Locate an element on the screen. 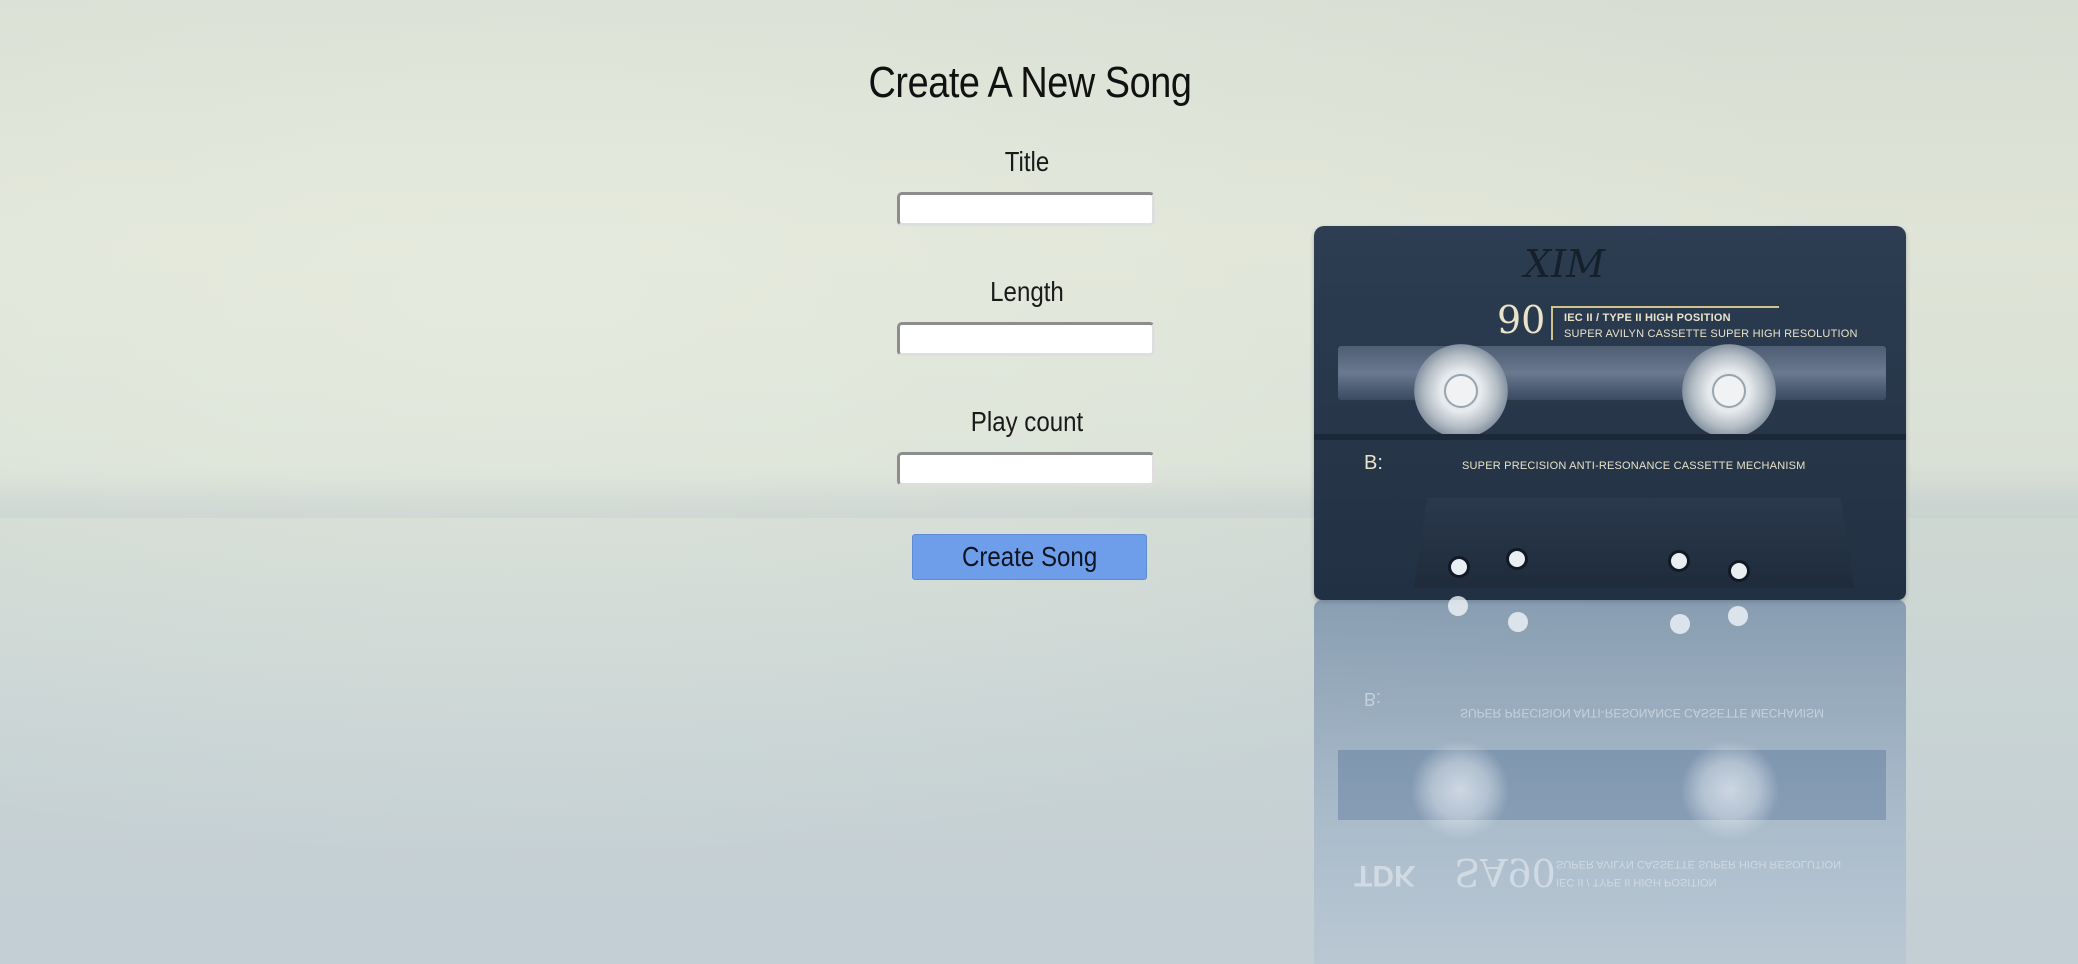 The height and width of the screenshot is (964, 2078). page-title: Create A New Song is located at coordinates (1030, 82).